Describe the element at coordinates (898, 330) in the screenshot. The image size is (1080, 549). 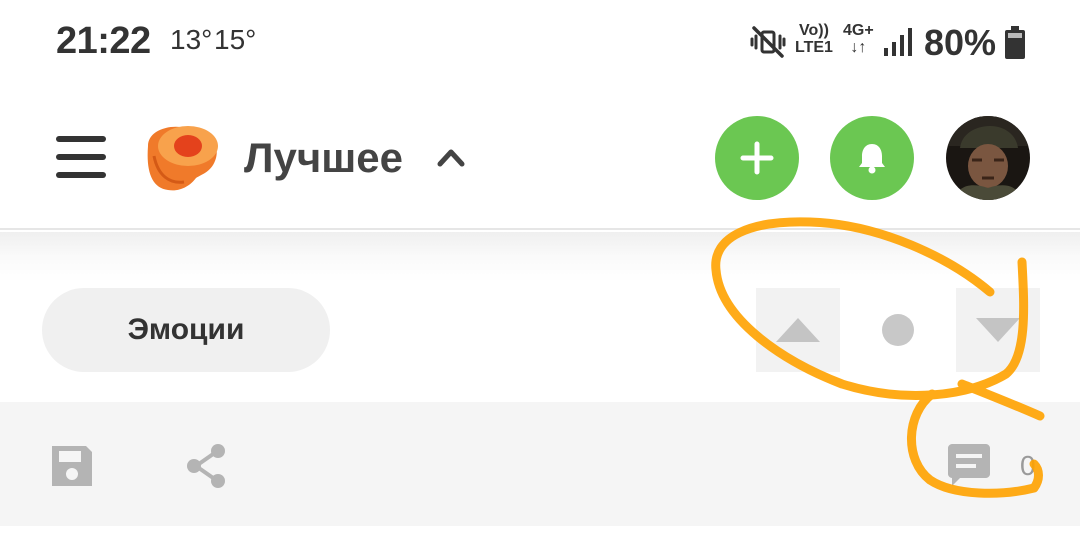
I see `rating-dot` at that location.